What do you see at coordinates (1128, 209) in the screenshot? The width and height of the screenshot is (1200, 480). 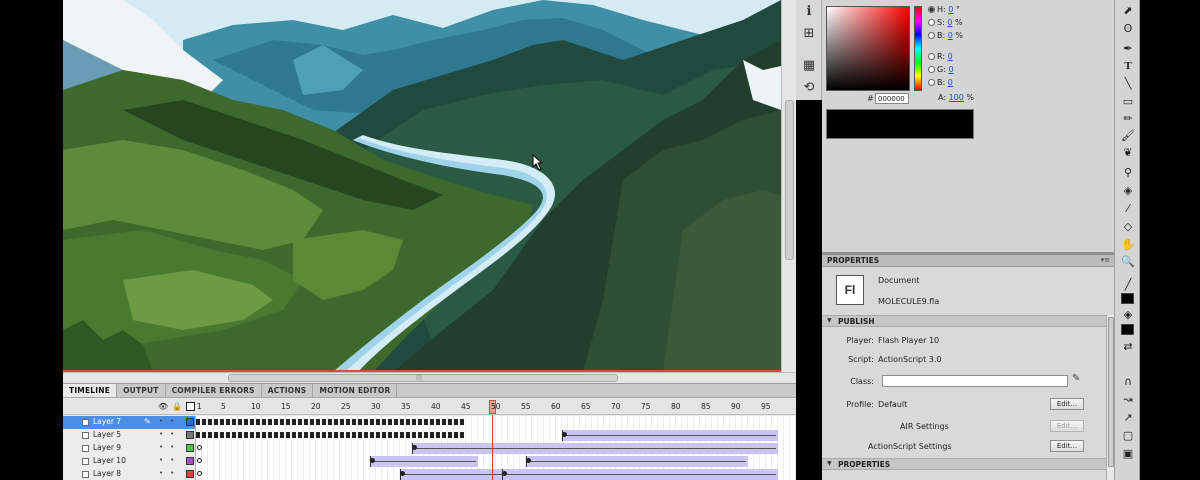 I see `eyedropper-tool-icon: ⁄` at bounding box center [1128, 209].